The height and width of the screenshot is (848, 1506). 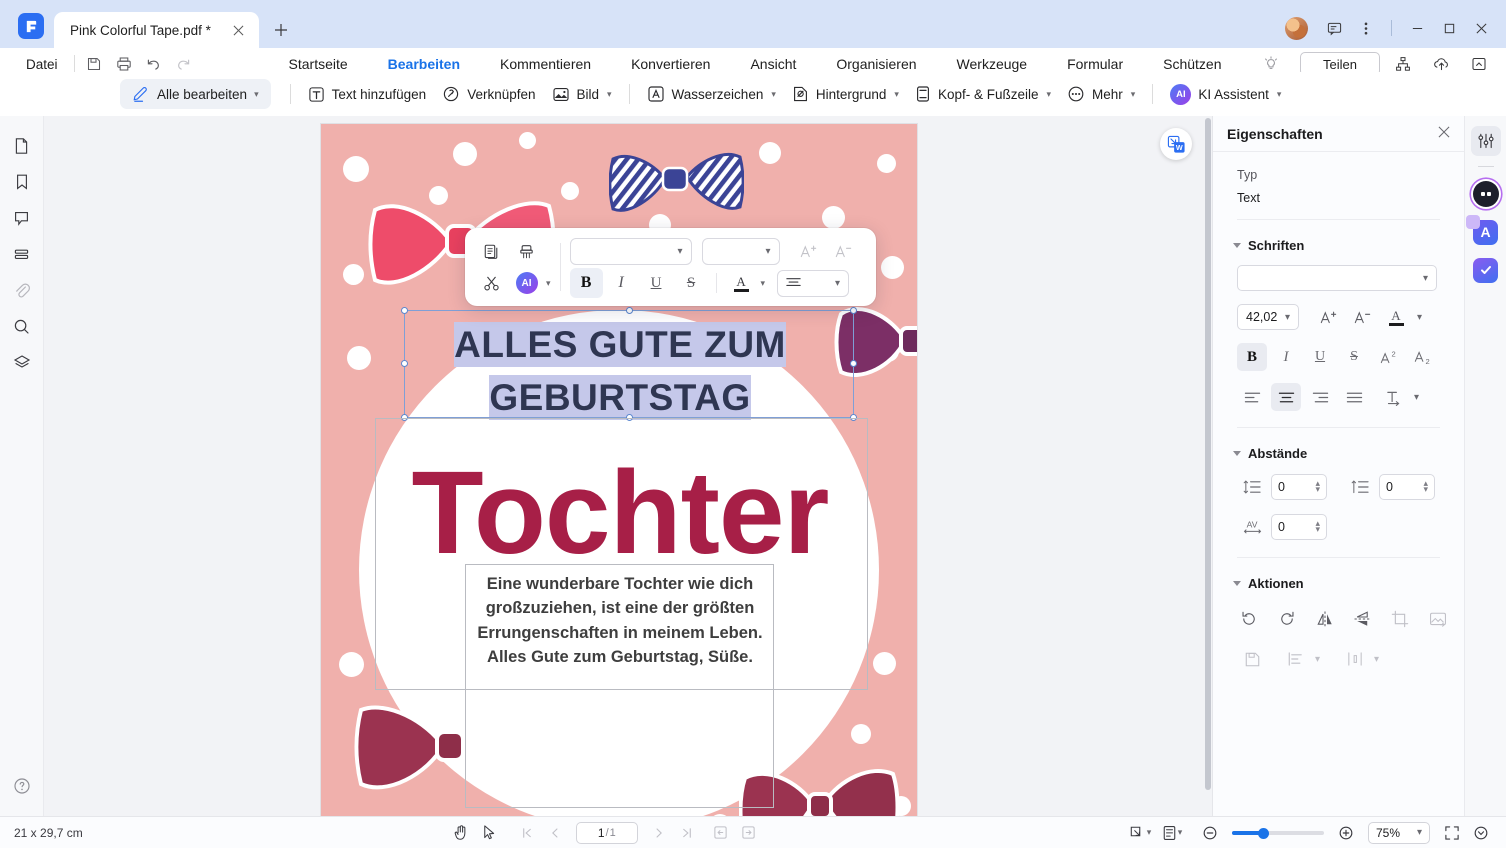 I want to click on ai-robot-icon, so click(x=1486, y=194).